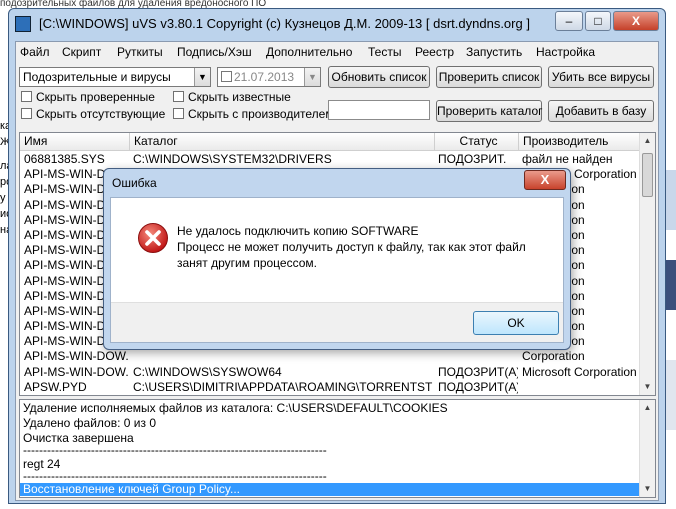  I want to click on maximize-button: □, so click(598, 21).